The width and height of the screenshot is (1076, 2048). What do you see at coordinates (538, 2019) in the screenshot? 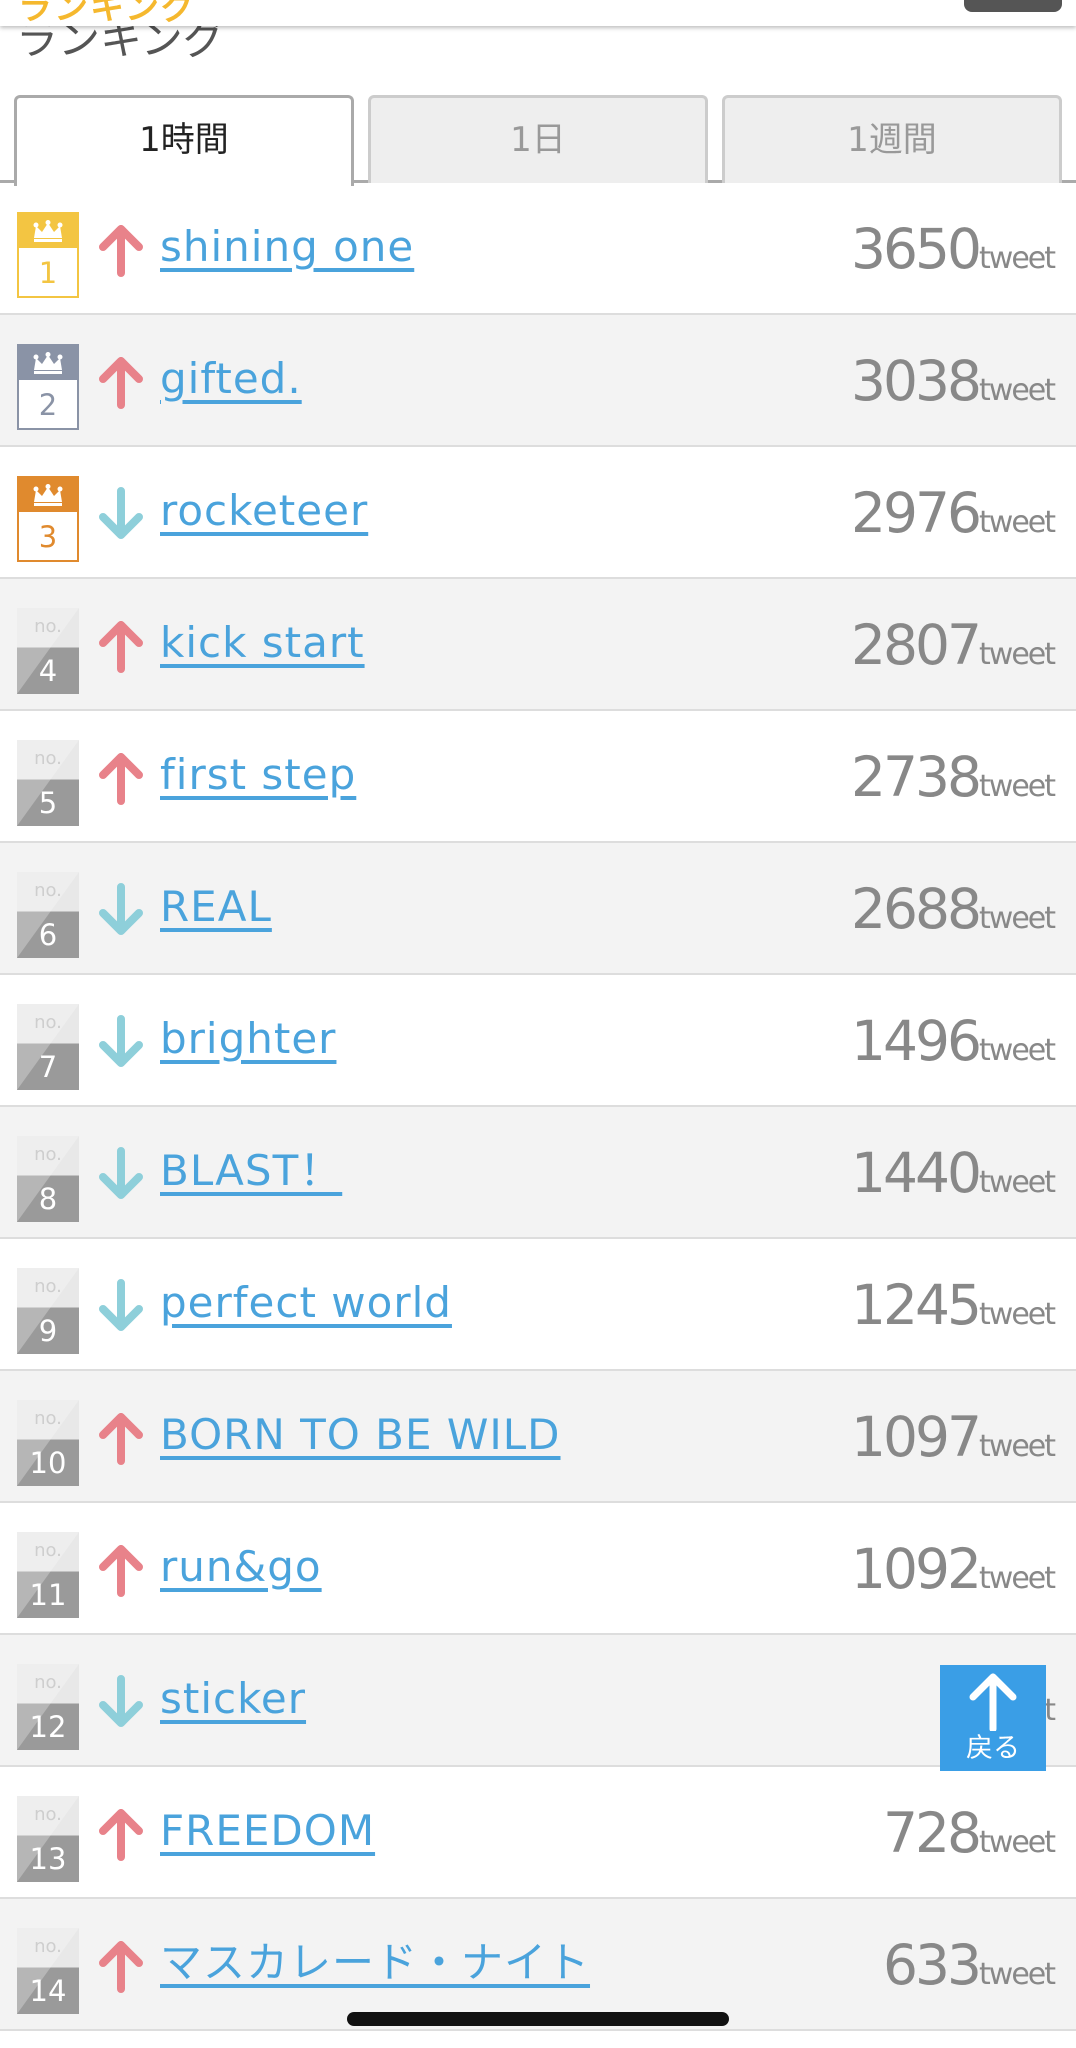
I see `home-indicator` at bounding box center [538, 2019].